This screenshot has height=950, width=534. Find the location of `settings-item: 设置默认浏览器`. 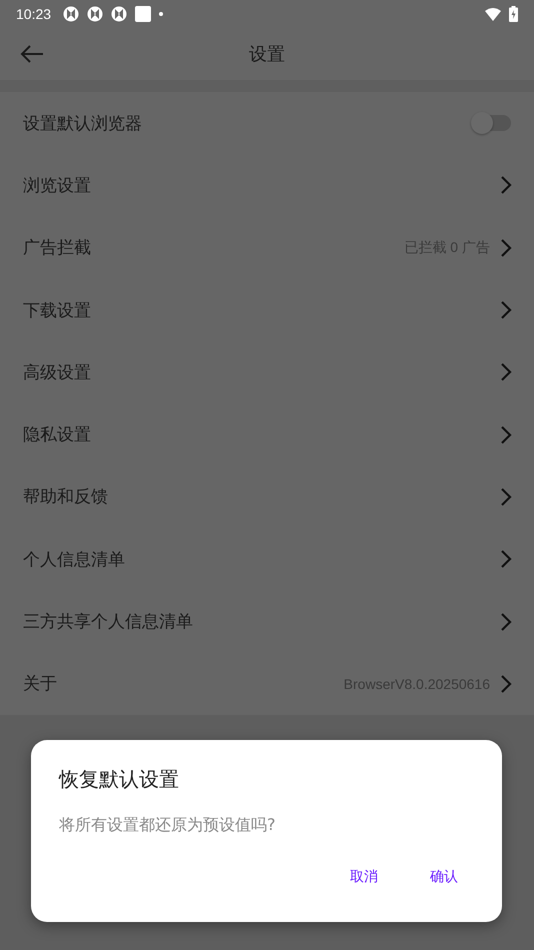

settings-item: 设置默认浏览器 is located at coordinates (267, 123).